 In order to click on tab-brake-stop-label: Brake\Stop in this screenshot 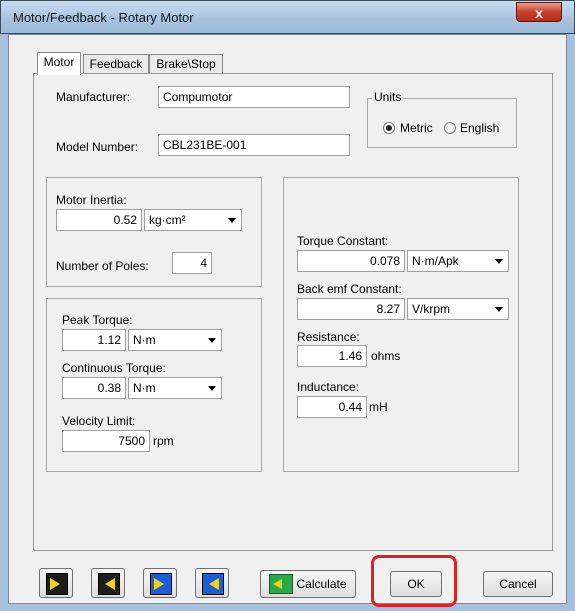, I will do `click(186, 64)`.